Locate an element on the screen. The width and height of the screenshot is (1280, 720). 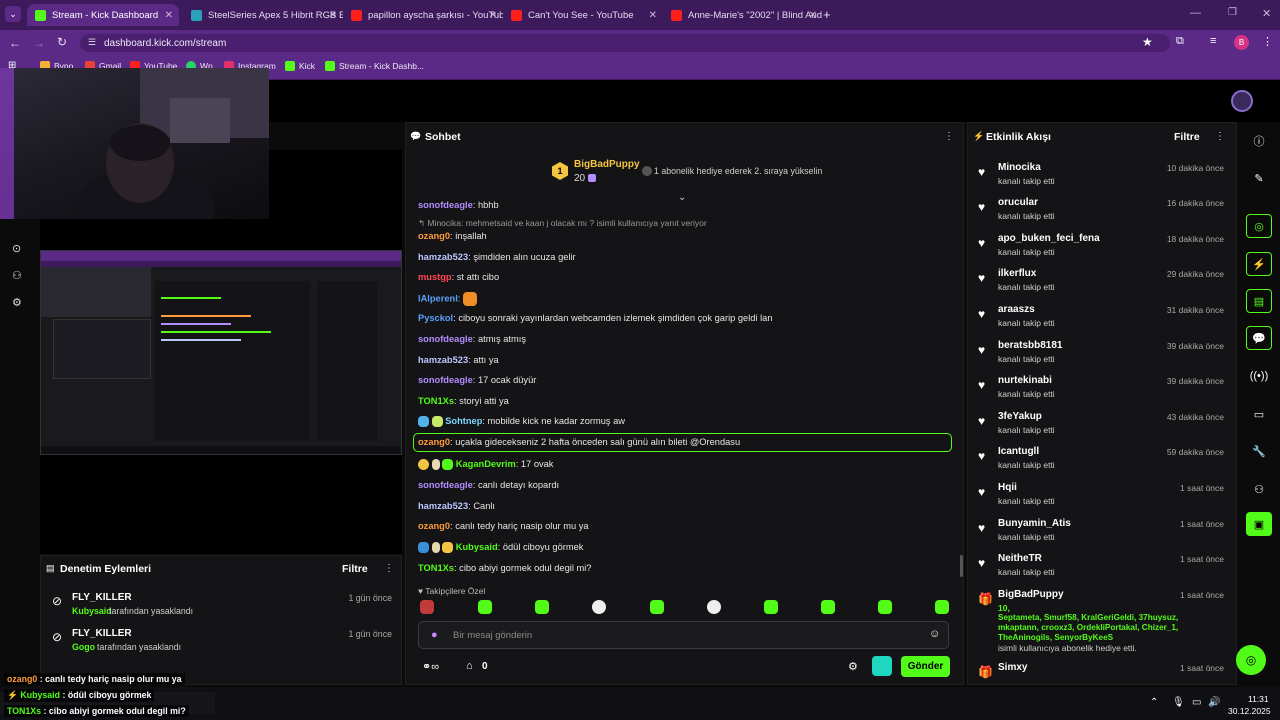
emote-8-icon is located at coordinates (828, 607).